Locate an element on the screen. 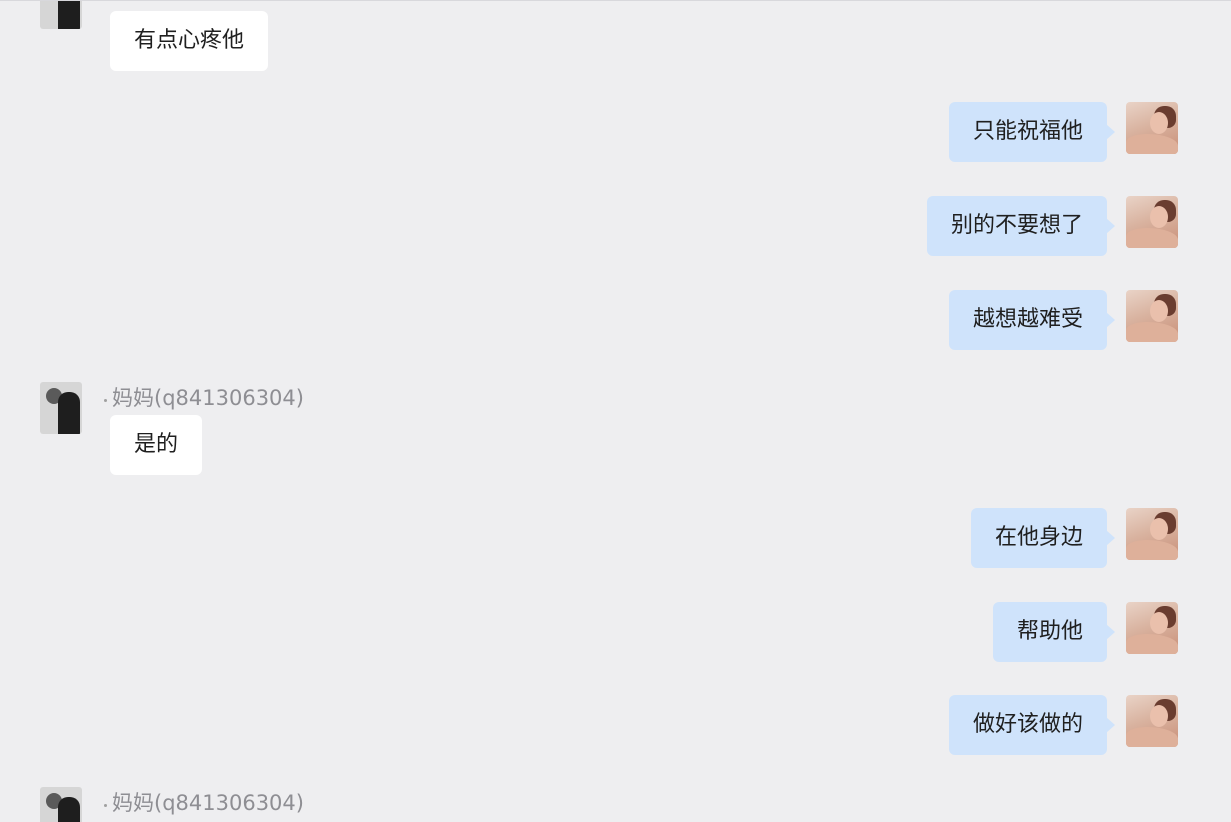 This screenshot has height=822, width=1231. message-bubble-outgoing: 帮助他 is located at coordinates (1054, 632).